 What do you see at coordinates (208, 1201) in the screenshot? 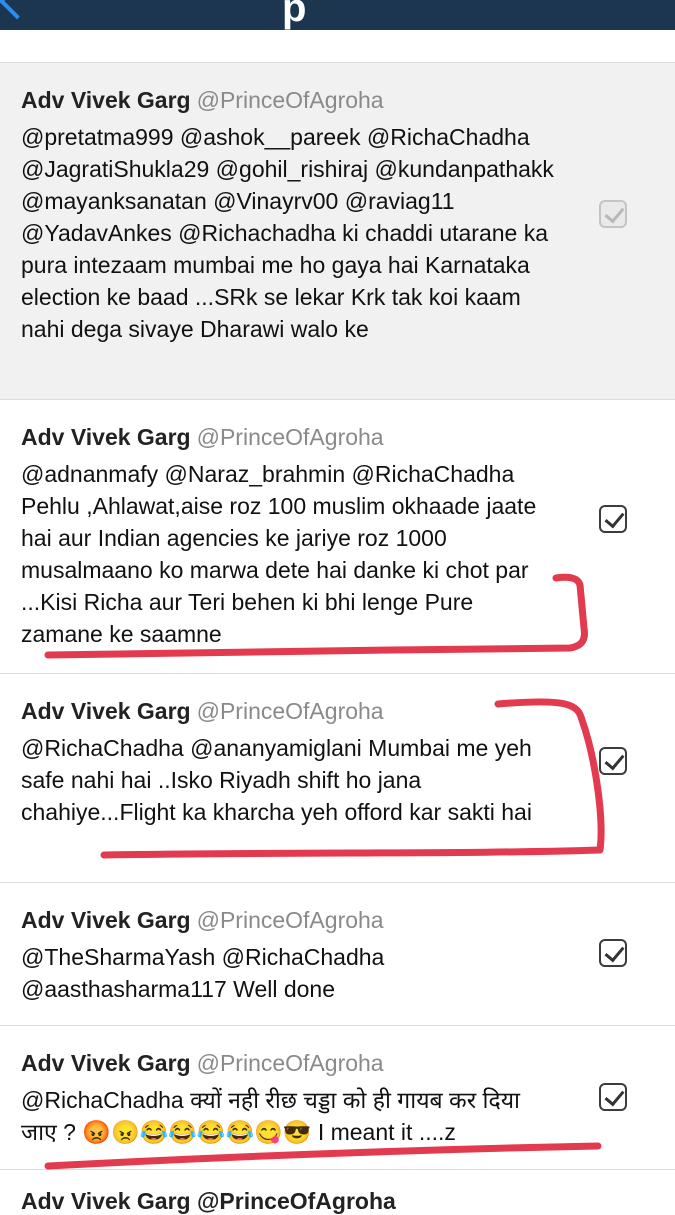
I see `next-tweet-header-partial: Adv Vivek Garg @PrinceOfAgroha` at bounding box center [208, 1201].